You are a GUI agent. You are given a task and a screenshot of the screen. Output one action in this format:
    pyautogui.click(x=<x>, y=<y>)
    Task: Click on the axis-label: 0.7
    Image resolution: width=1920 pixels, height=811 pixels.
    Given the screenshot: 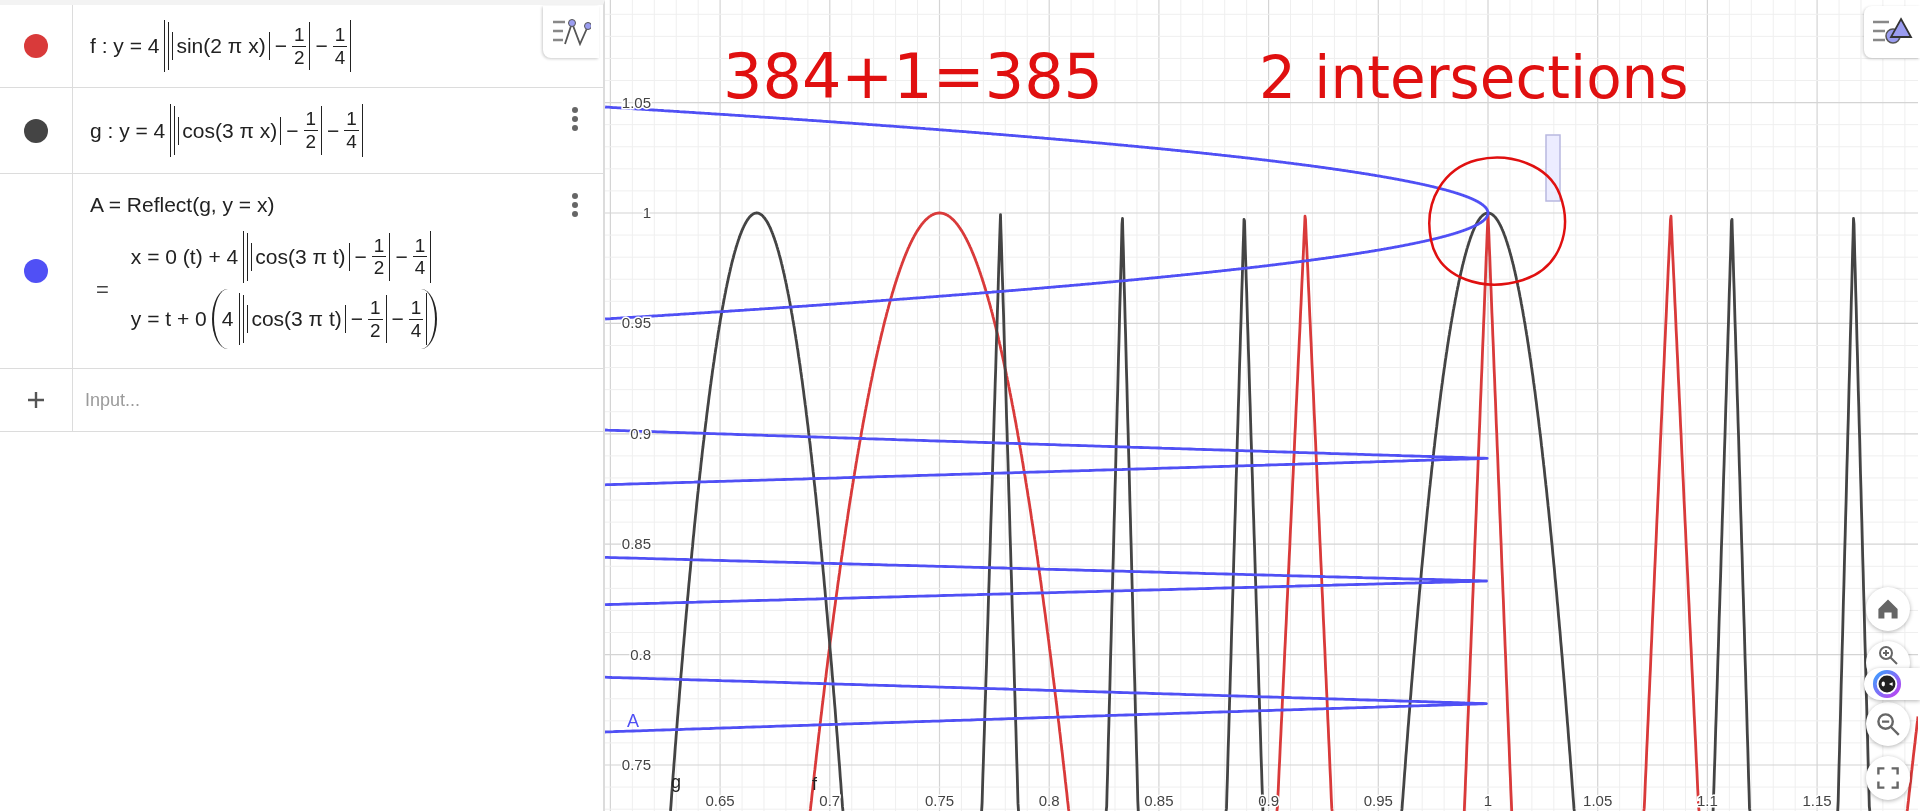 What is the action you would take?
    pyautogui.click(x=830, y=800)
    